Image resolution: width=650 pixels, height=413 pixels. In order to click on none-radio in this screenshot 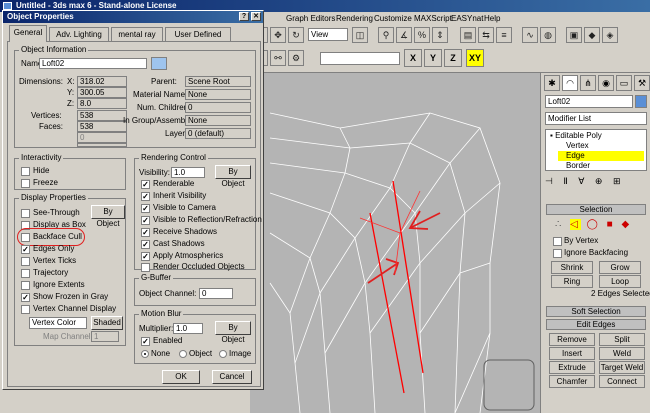, I will do `click(145, 354)`.